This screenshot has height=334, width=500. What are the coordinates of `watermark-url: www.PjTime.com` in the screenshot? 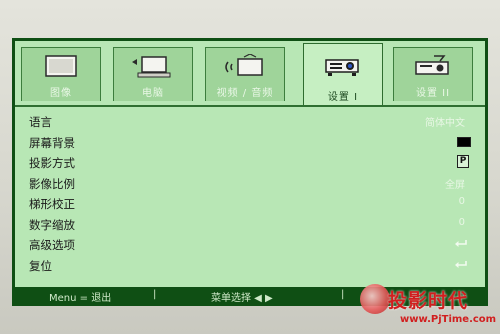 It's located at (448, 319).